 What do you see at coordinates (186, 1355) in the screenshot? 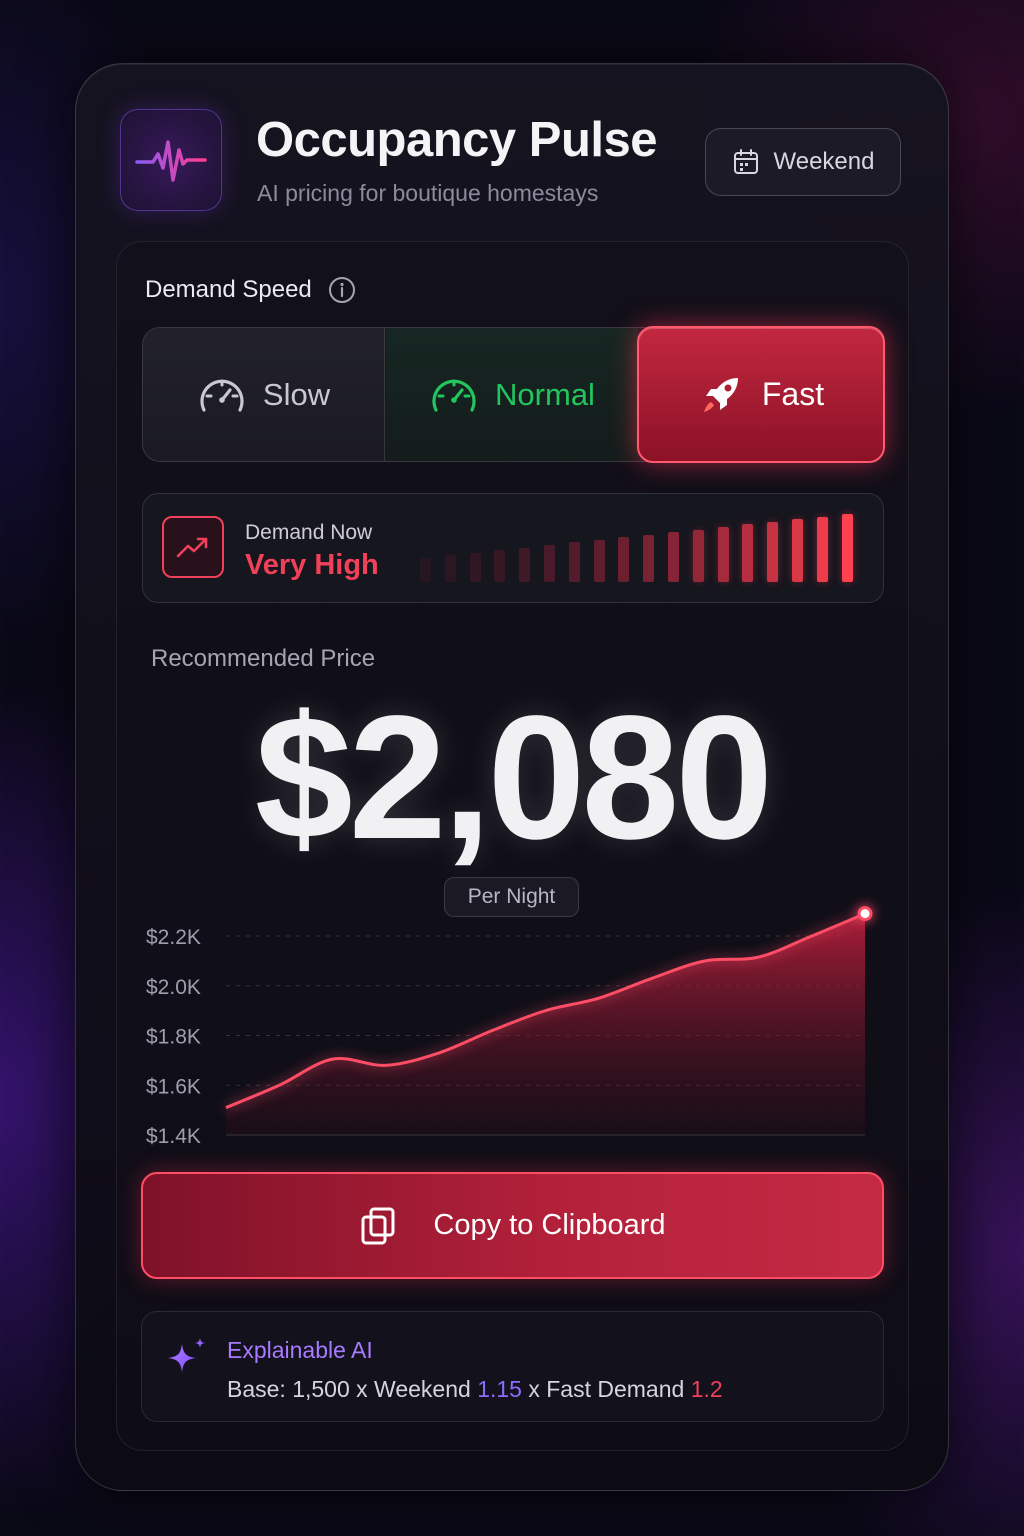
I see `sparkle-icon` at bounding box center [186, 1355].